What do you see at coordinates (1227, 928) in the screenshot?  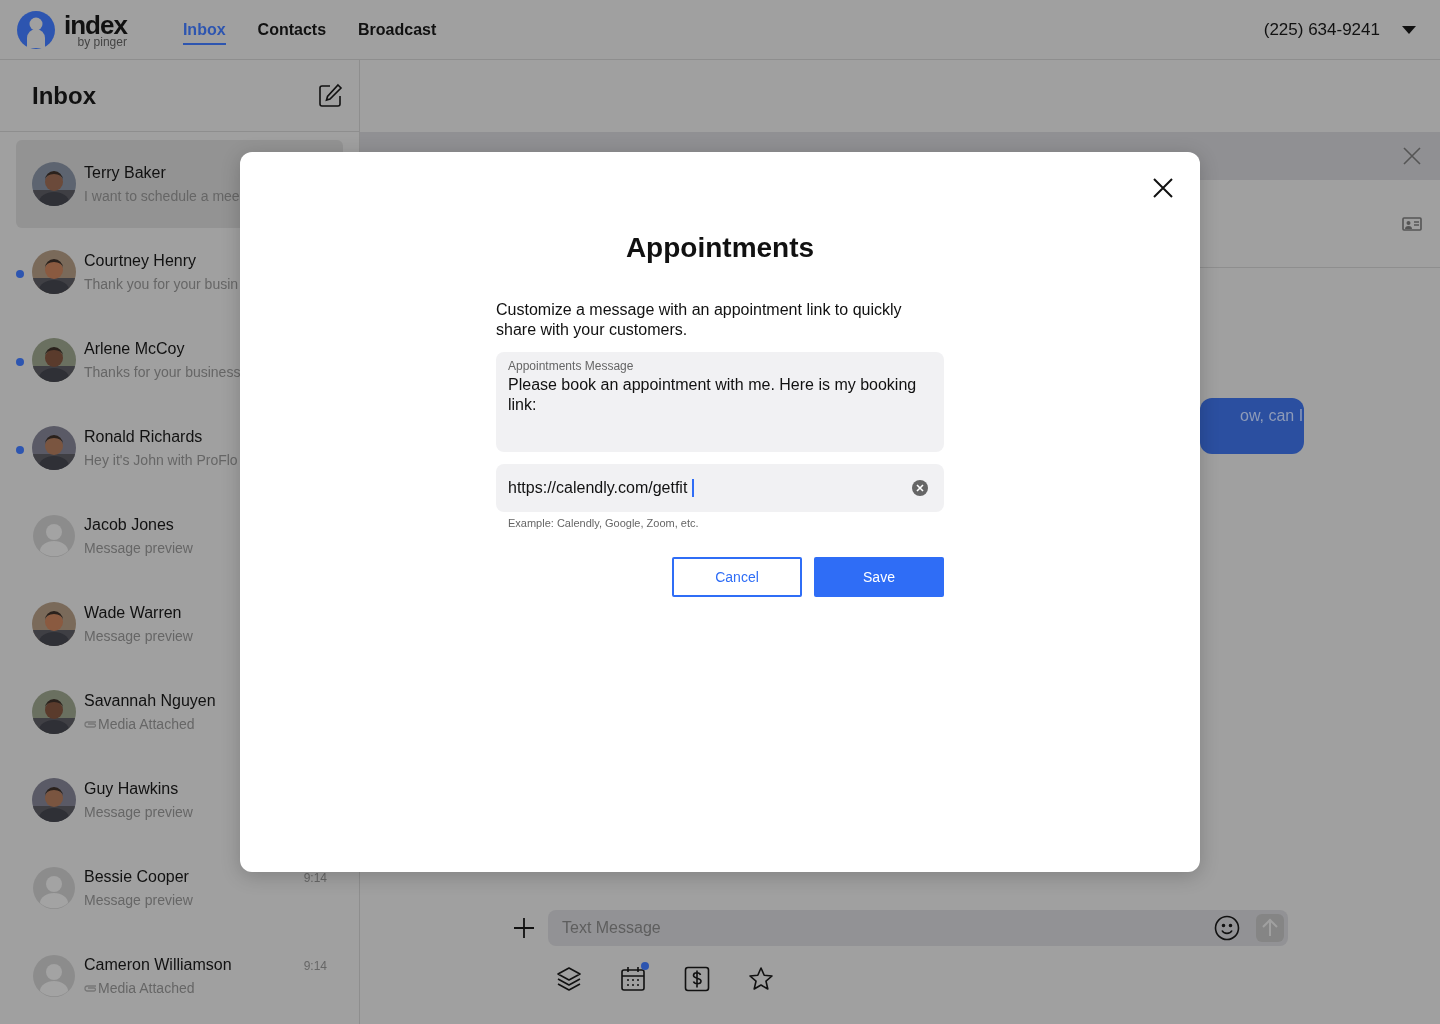 I see `emoji-icon` at bounding box center [1227, 928].